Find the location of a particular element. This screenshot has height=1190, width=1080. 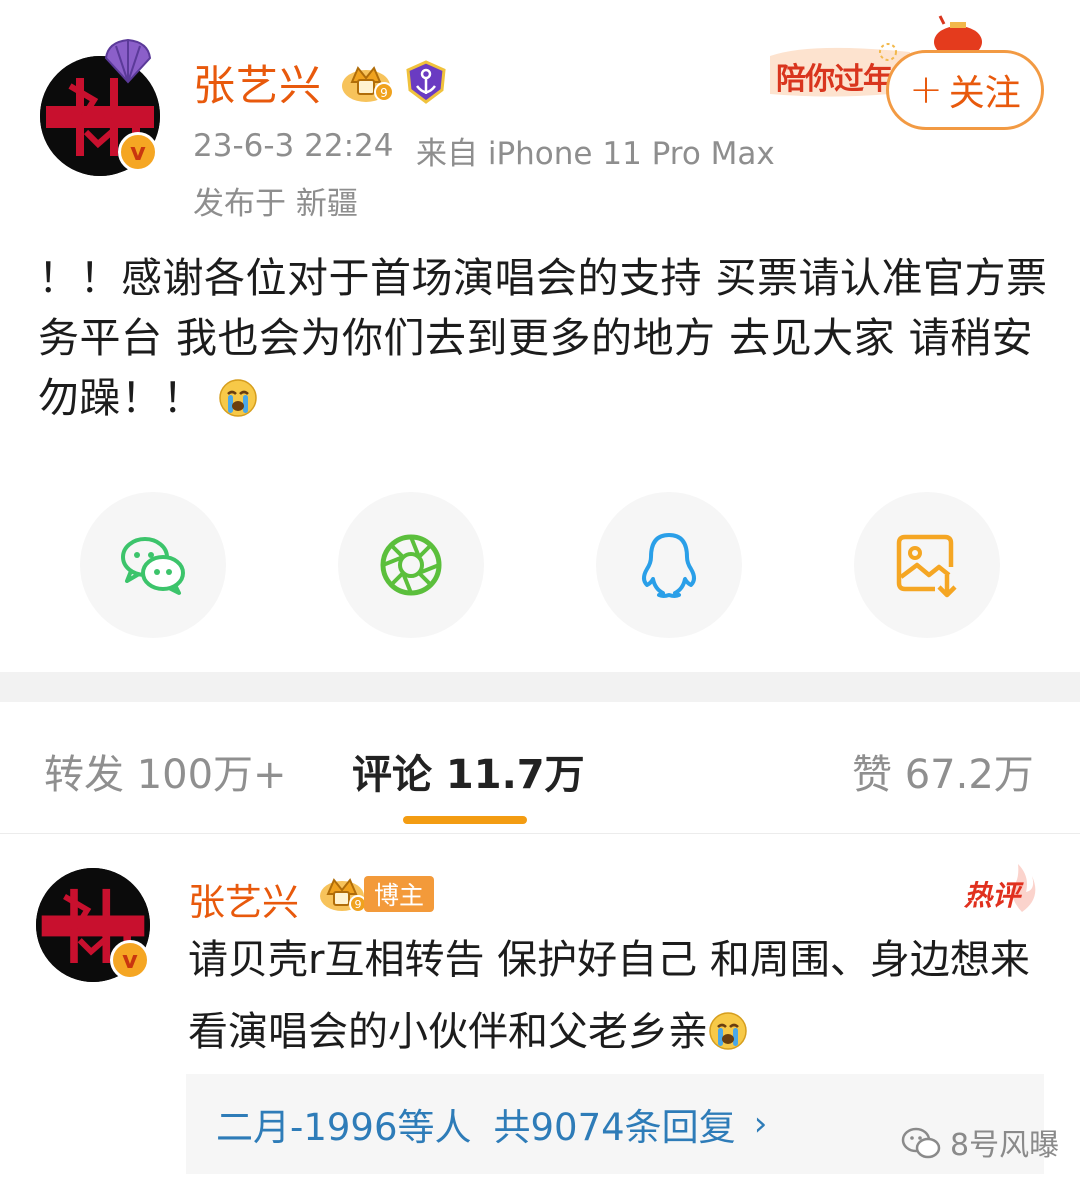

banner-text: 陪你过年 is located at coordinates (834, 79).